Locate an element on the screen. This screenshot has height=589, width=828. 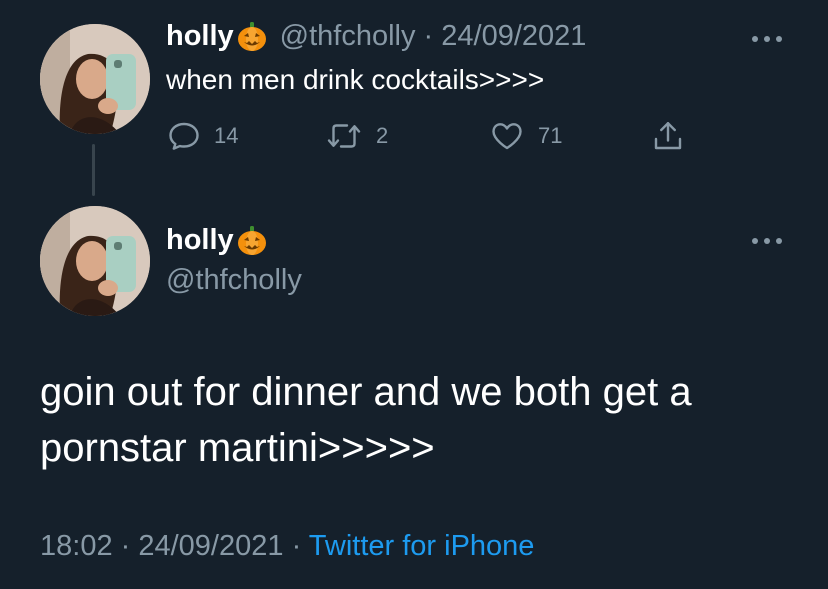
retweet-button: 2 is located at coordinates (356, 136).